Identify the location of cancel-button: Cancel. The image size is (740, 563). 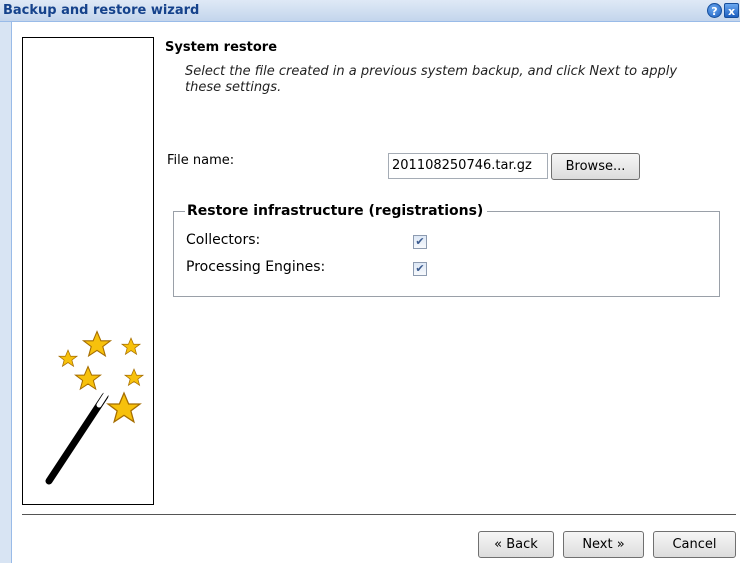
(694, 544).